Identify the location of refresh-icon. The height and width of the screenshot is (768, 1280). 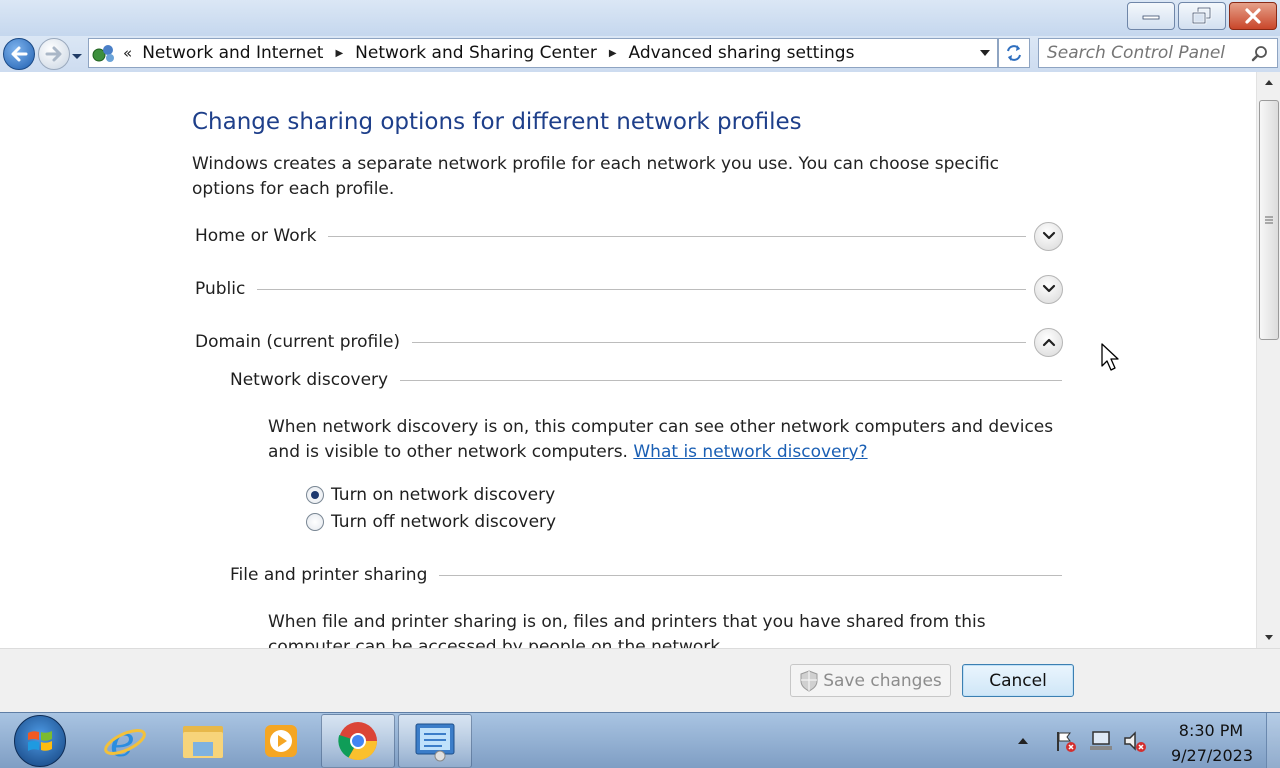
(1014, 53).